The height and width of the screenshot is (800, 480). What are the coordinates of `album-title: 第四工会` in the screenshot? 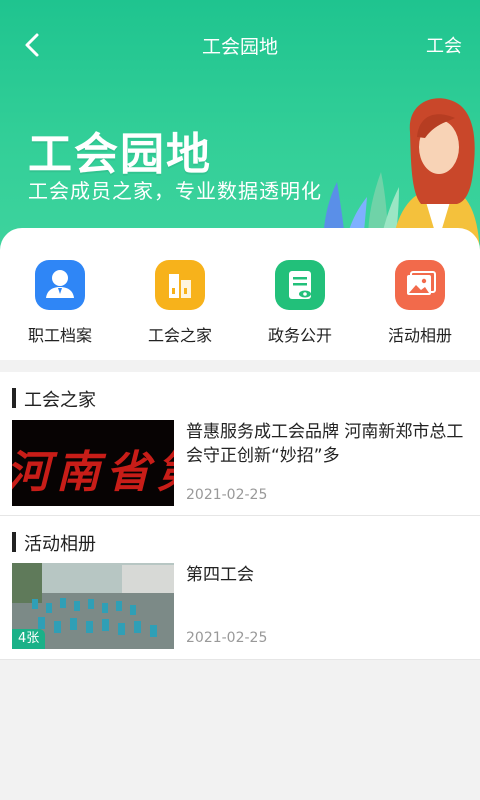 It's located at (220, 575).